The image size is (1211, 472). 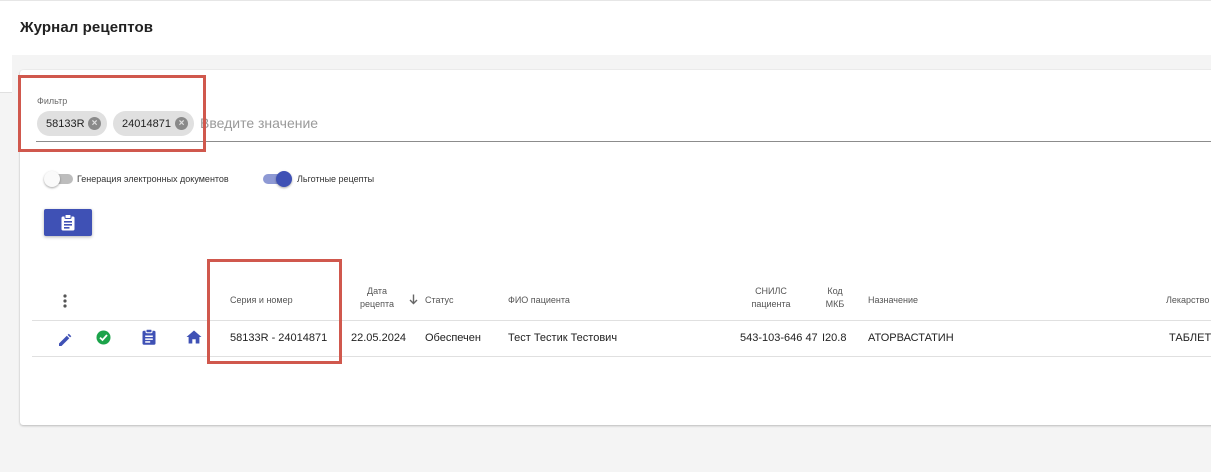 I want to click on more-vert-icon, so click(x=65, y=301).